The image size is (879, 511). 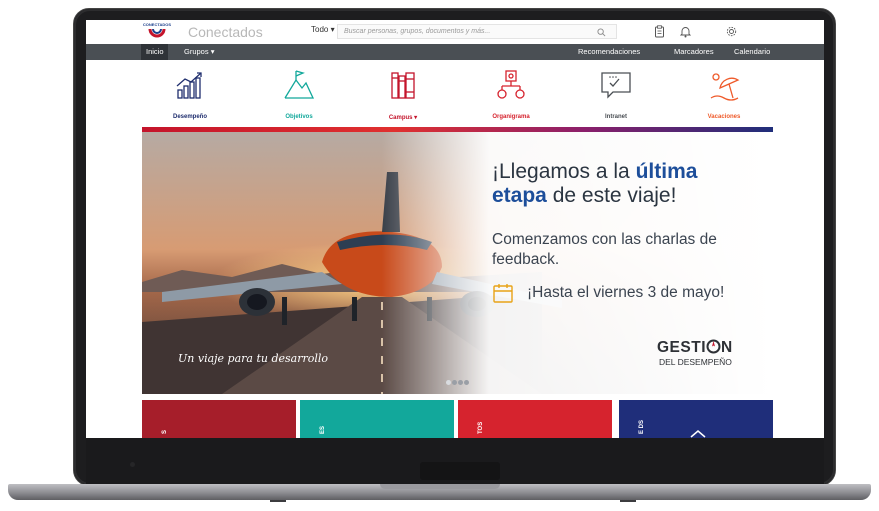 I want to click on search-scope-label: Todo, so click(x=320, y=29).